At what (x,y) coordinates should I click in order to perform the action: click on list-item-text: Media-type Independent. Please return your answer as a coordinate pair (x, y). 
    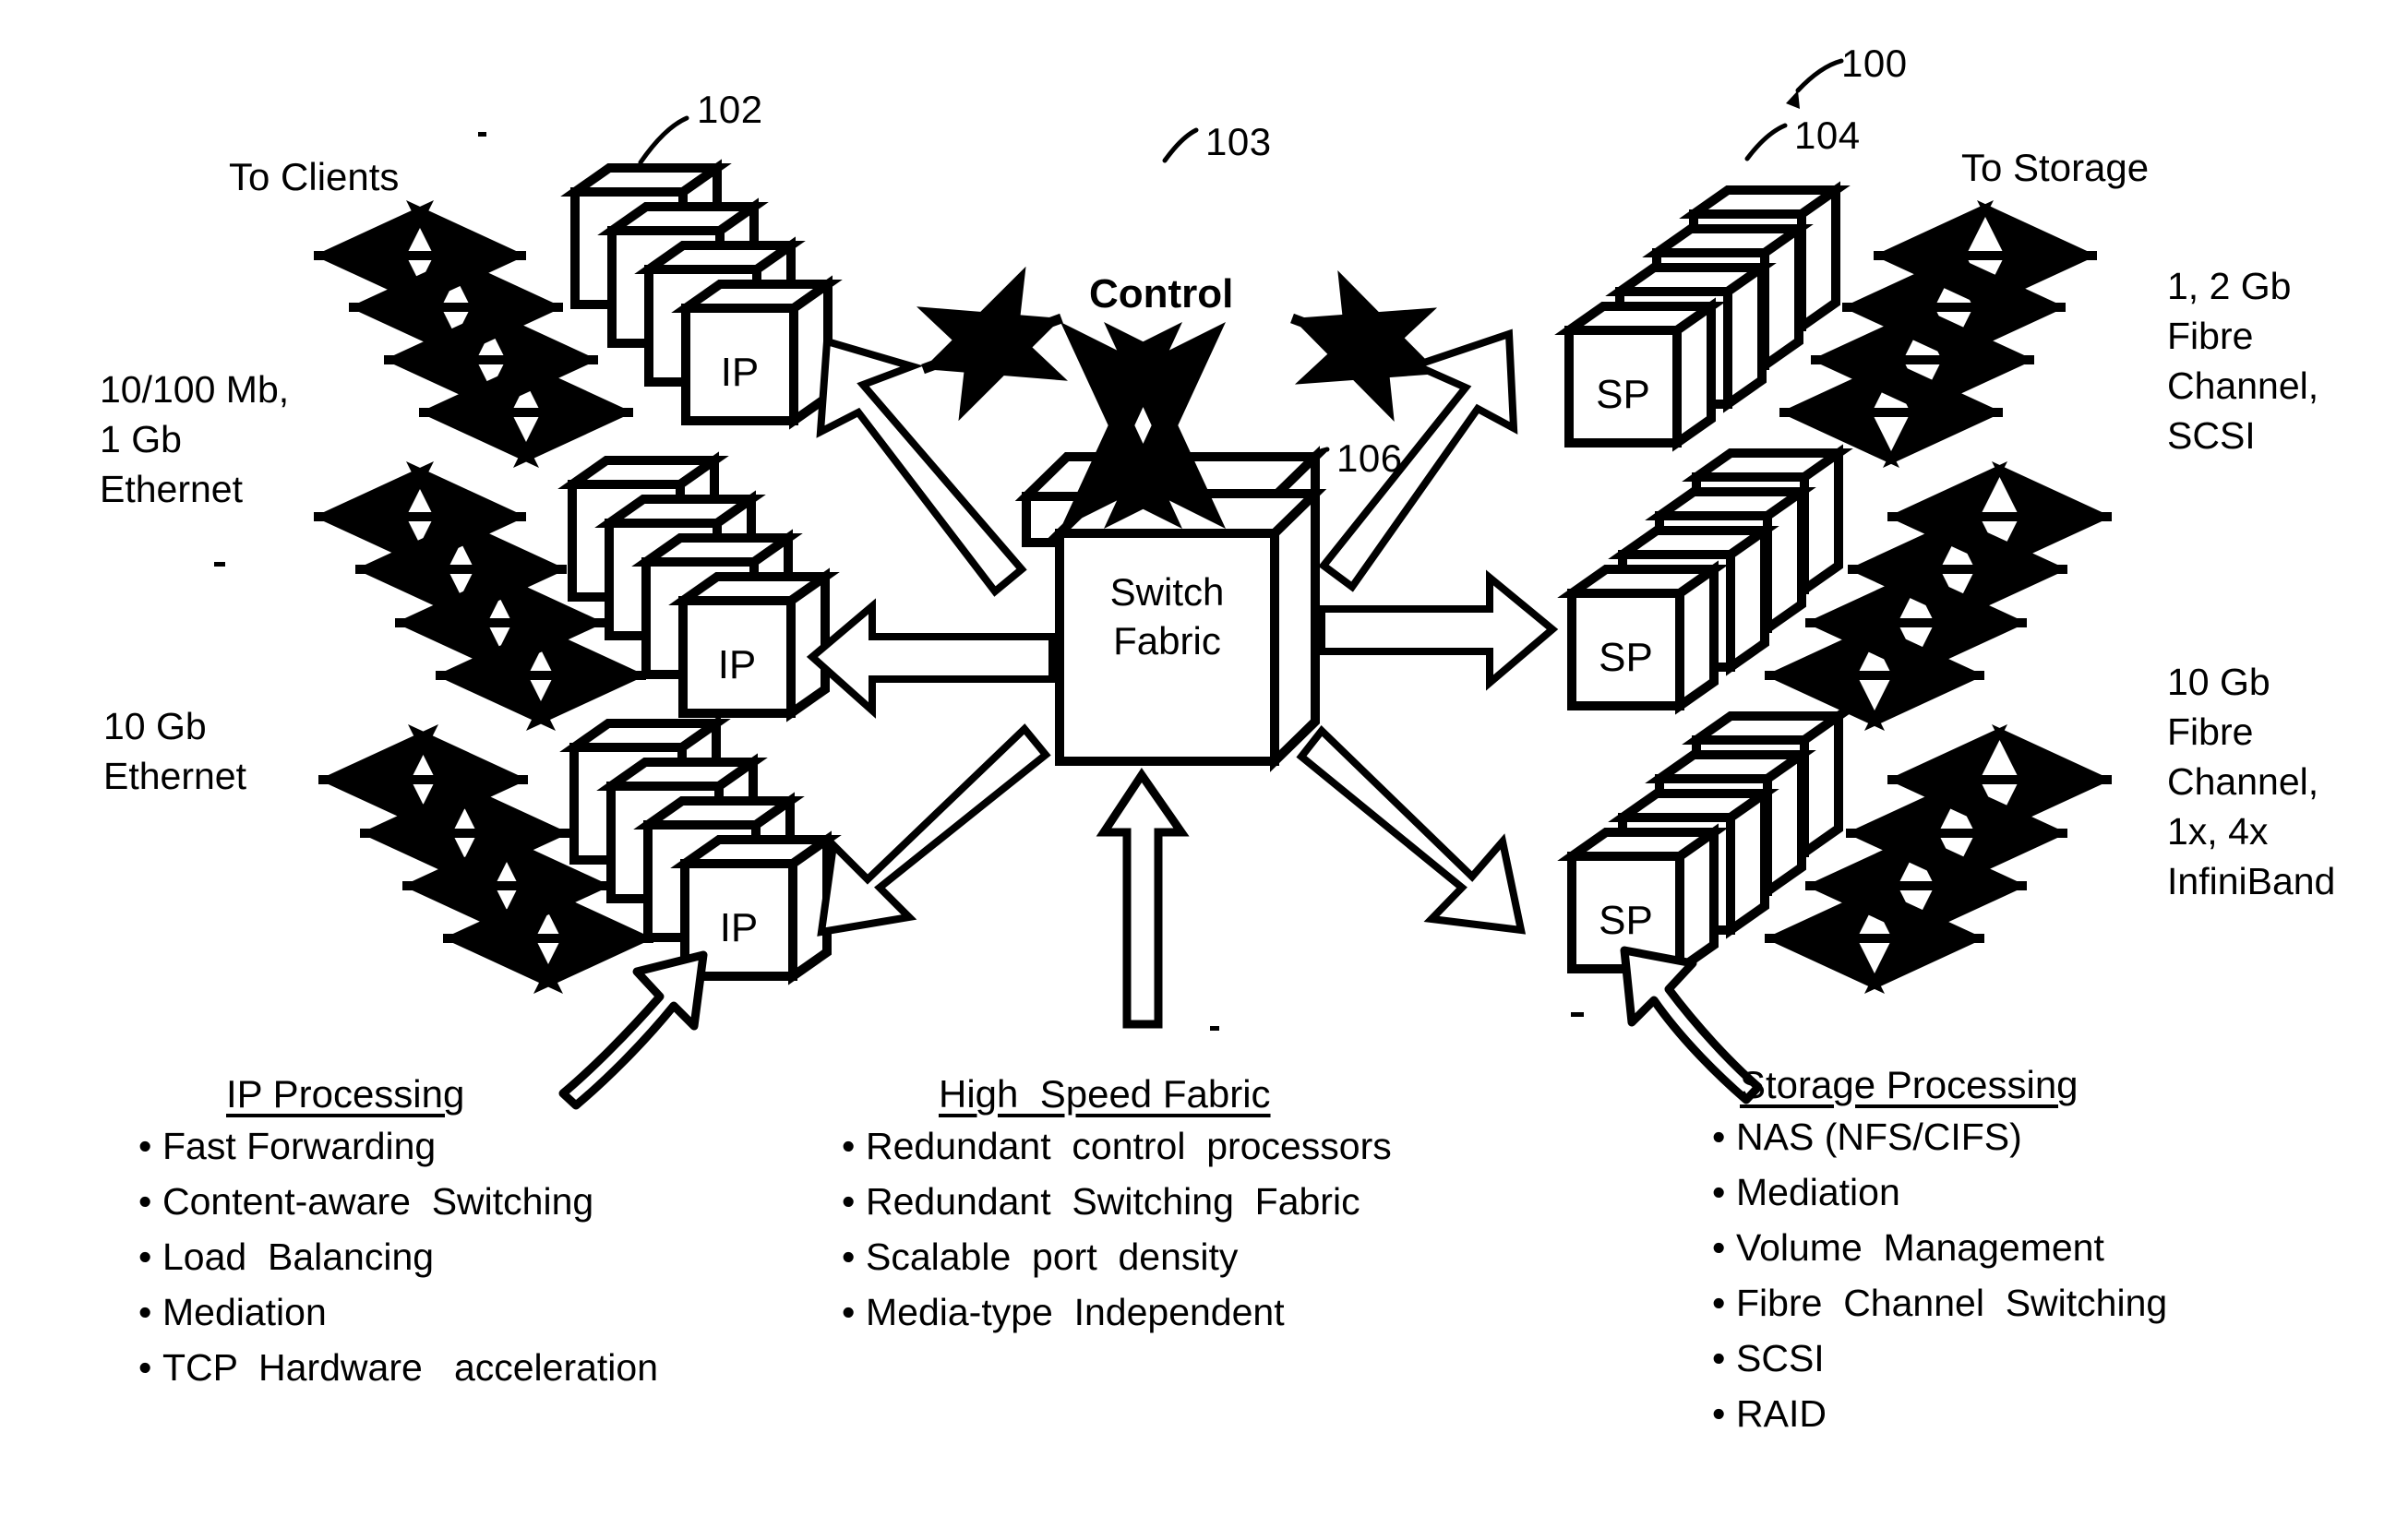
    Looking at the image, I should click on (1075, 1312).